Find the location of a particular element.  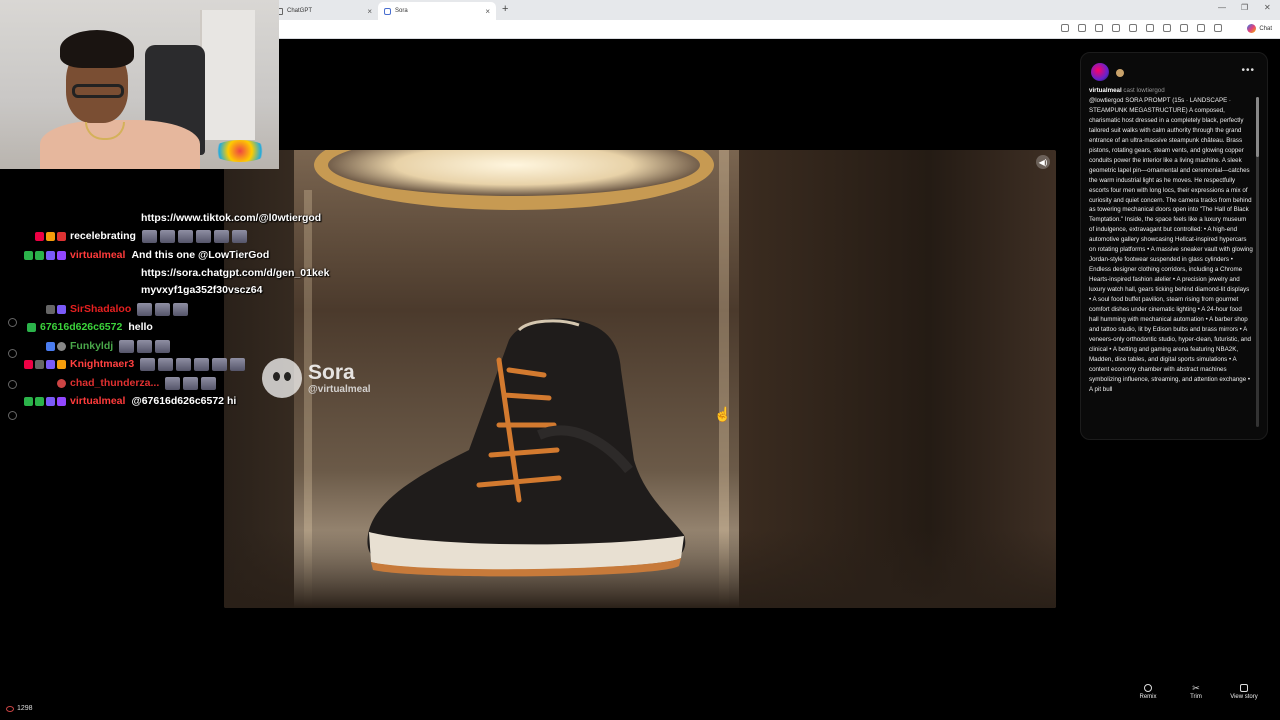

refresh-icon is located at coordinates (1133, 28).